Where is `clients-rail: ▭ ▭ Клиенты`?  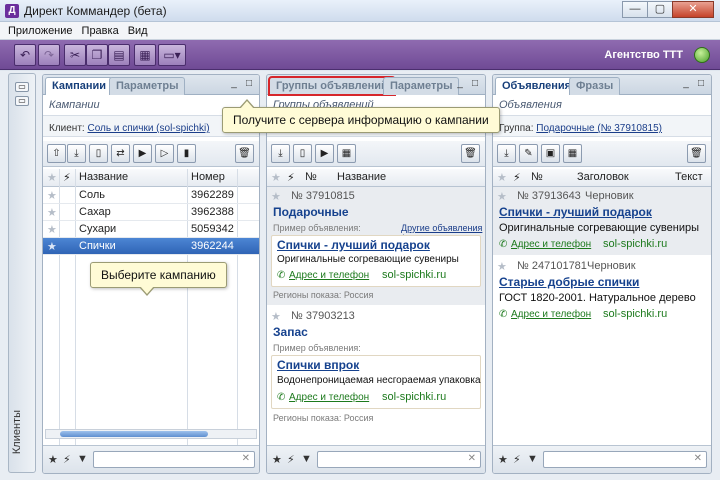 clients-rail: ▭ ▭ Клиенты is located at coordinates (22, 273).